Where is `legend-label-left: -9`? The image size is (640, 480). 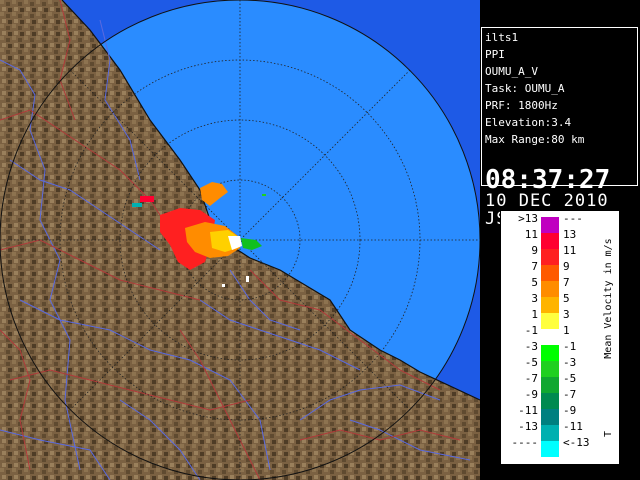
legend-label-left: -9 is located at coordinates (531, 394).